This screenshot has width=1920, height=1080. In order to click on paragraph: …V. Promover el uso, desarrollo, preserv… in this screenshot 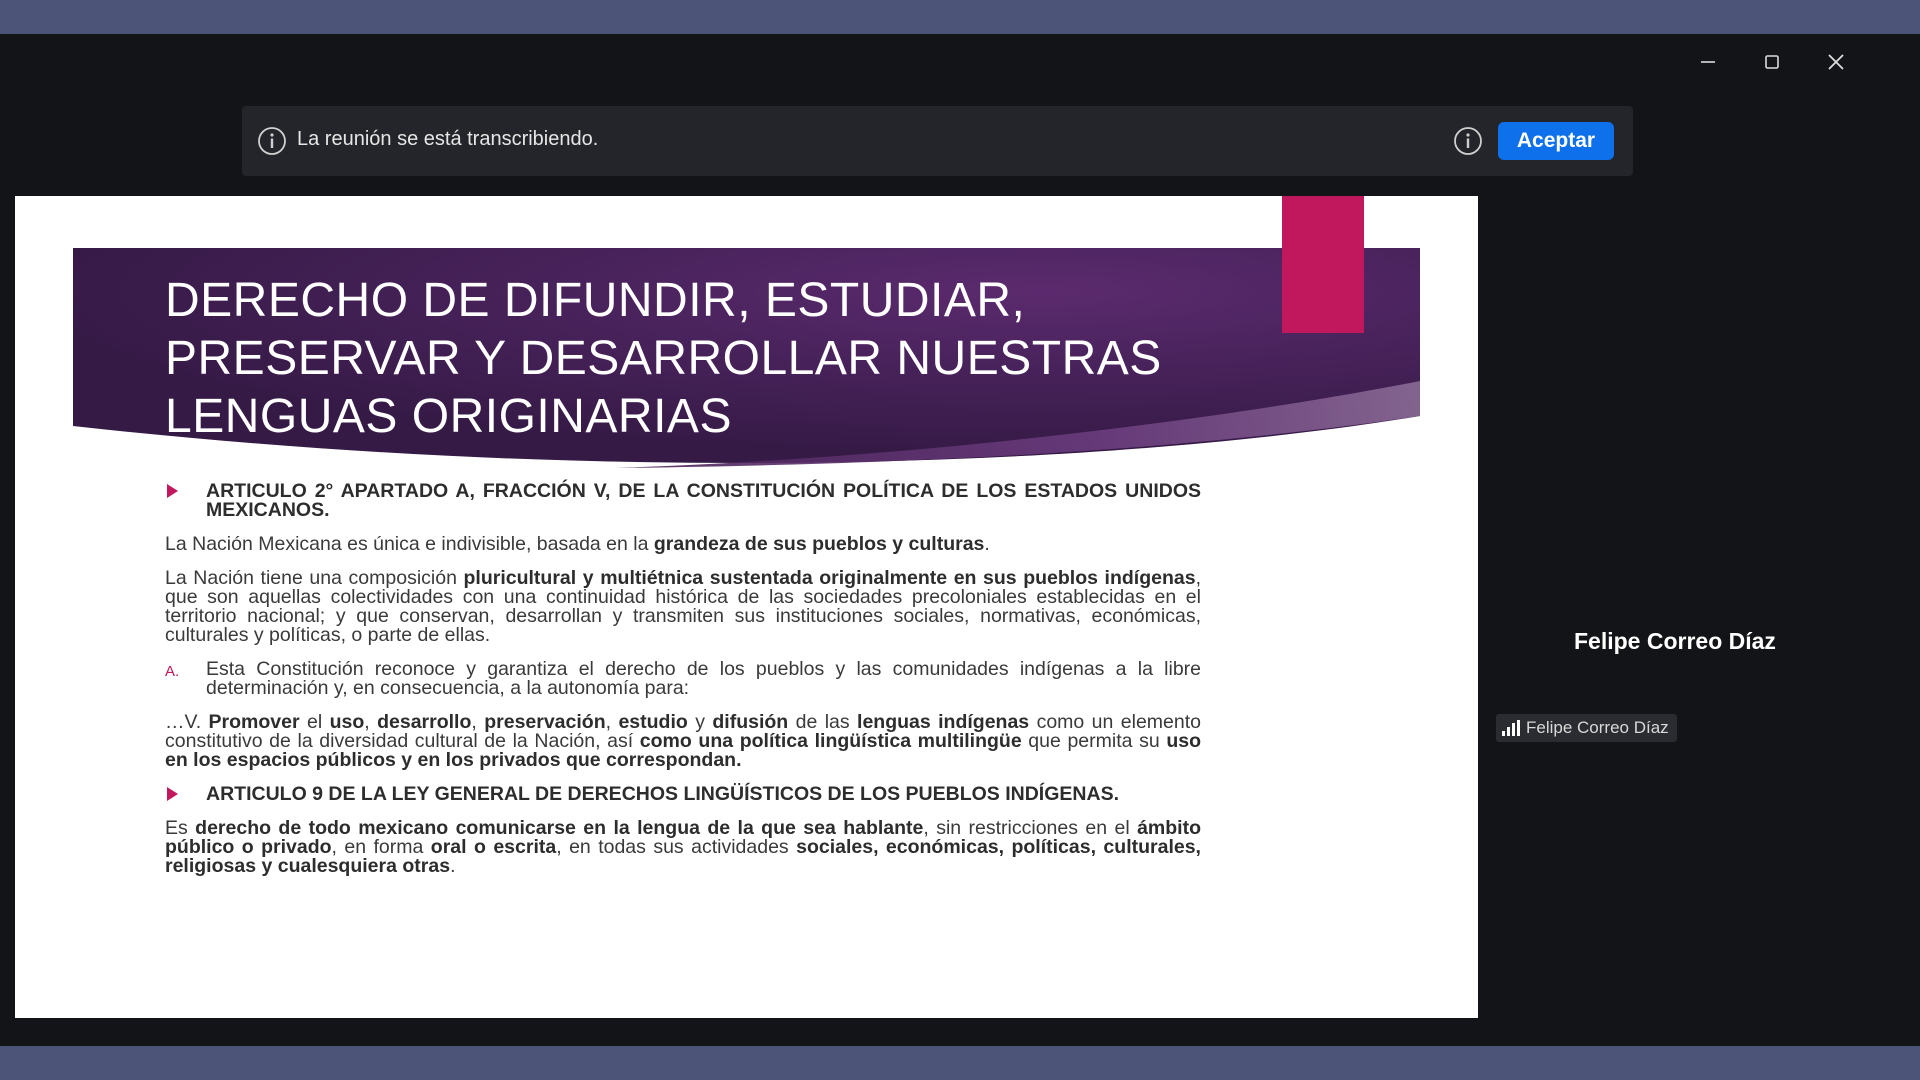, I will do `click(683, 741)`.